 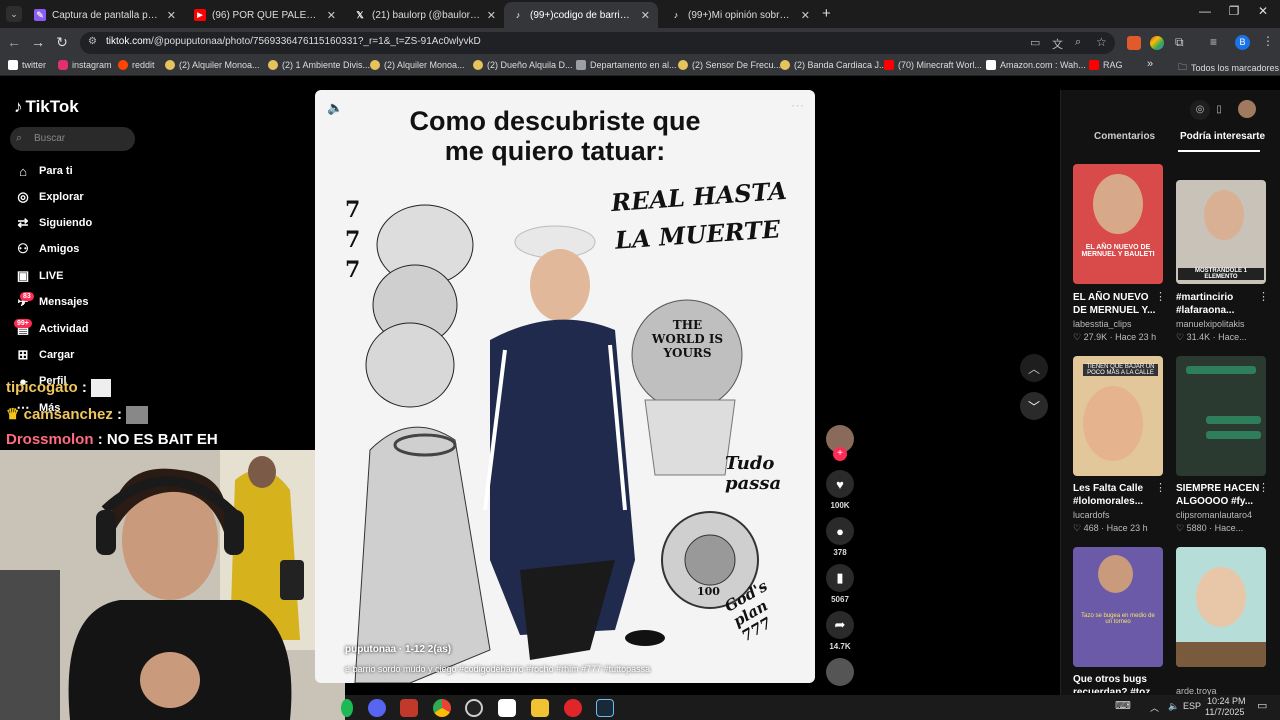 I want to click on extensions-puzzle-icon: ⧉, so click(x=1179, y=42).